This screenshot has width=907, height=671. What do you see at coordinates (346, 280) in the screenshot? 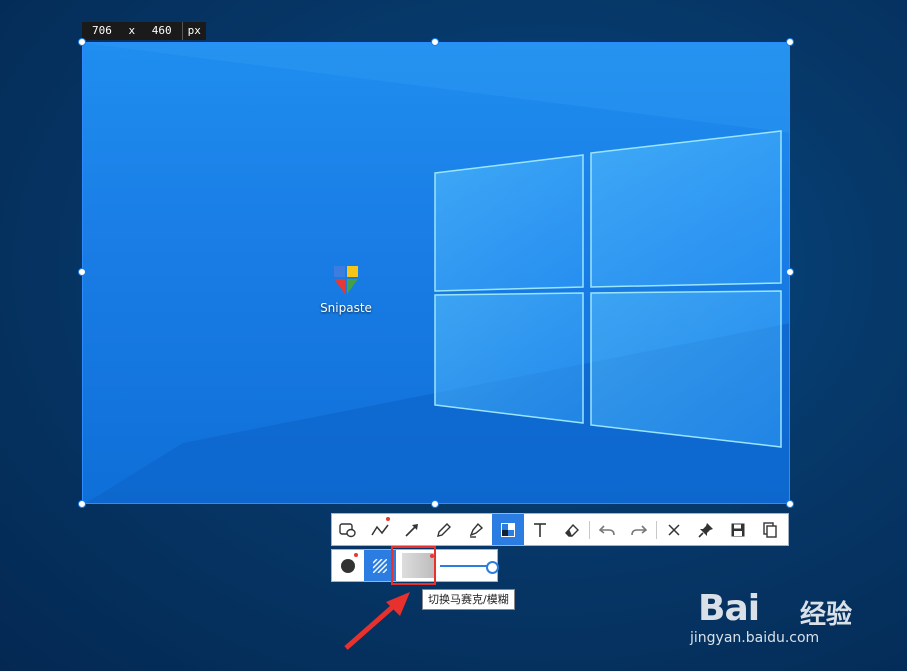
I see `snipaste-desktop-icon` at bounding box center [346, 280].